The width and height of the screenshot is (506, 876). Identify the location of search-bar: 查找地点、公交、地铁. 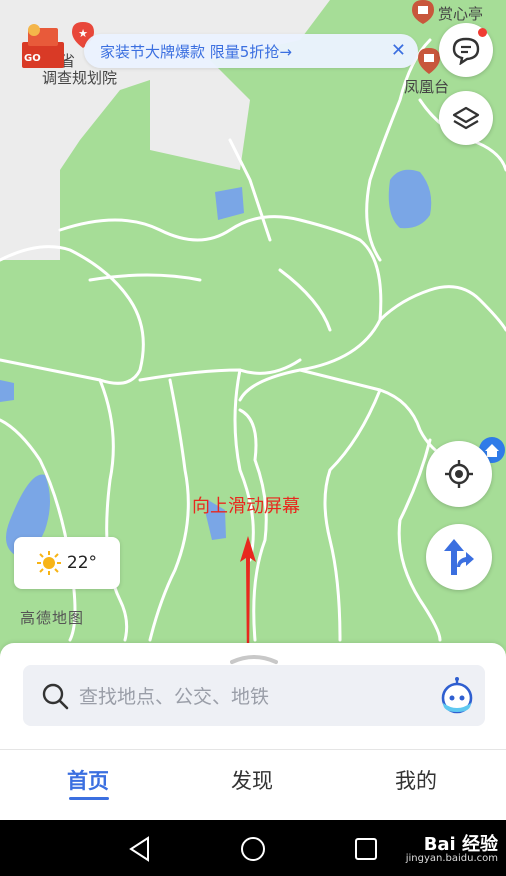
(254, 695).